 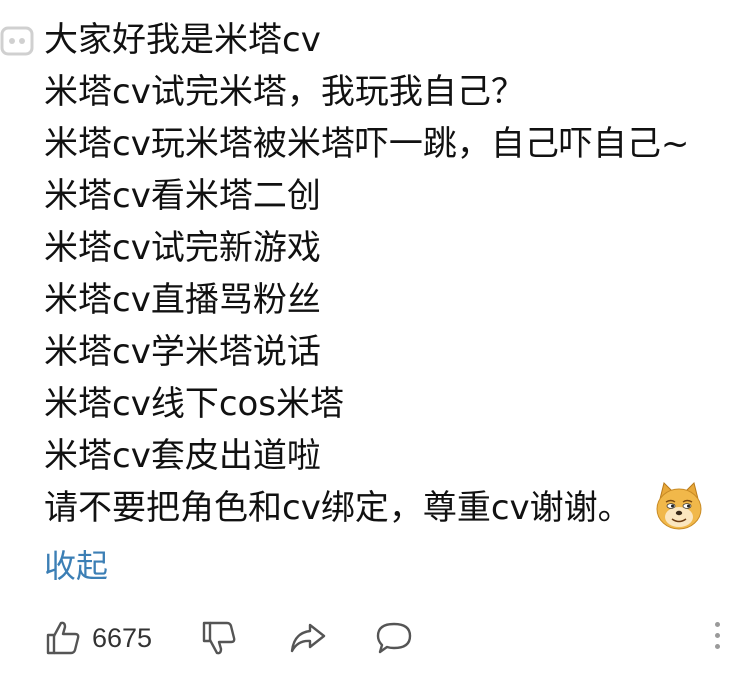 What do you see at coordinates (17, 41) in the screenshot?
I see `watermark-logo` at bounding box center [17, 41].